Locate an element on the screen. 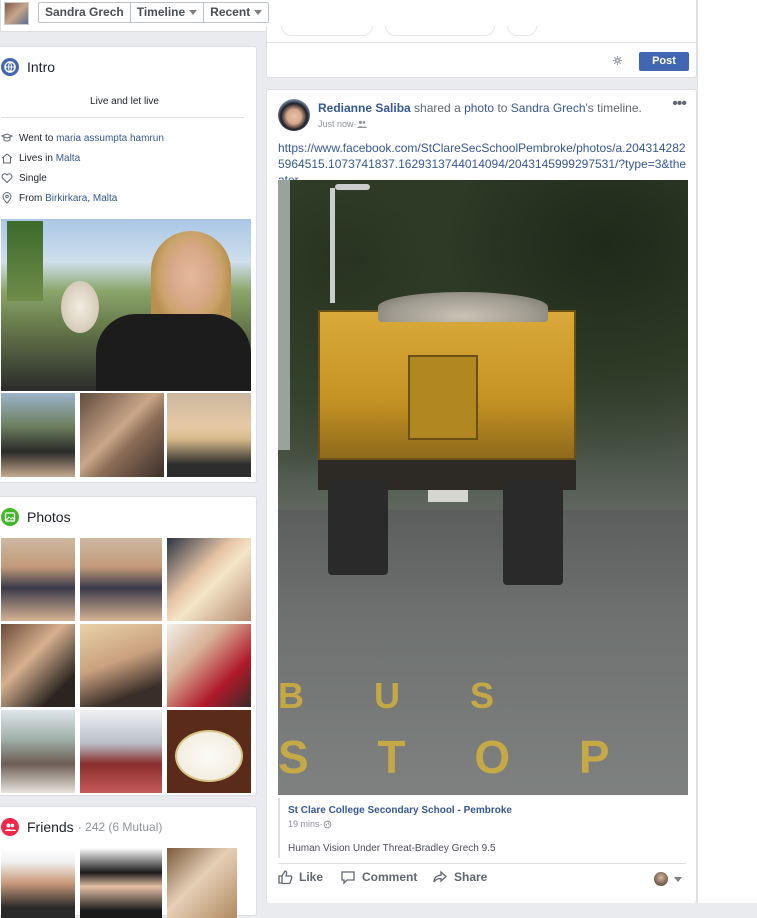 Image resolution: width=757 pixels, height=918 pixels. photos-title: Photos is located at coordinates (49, 517).